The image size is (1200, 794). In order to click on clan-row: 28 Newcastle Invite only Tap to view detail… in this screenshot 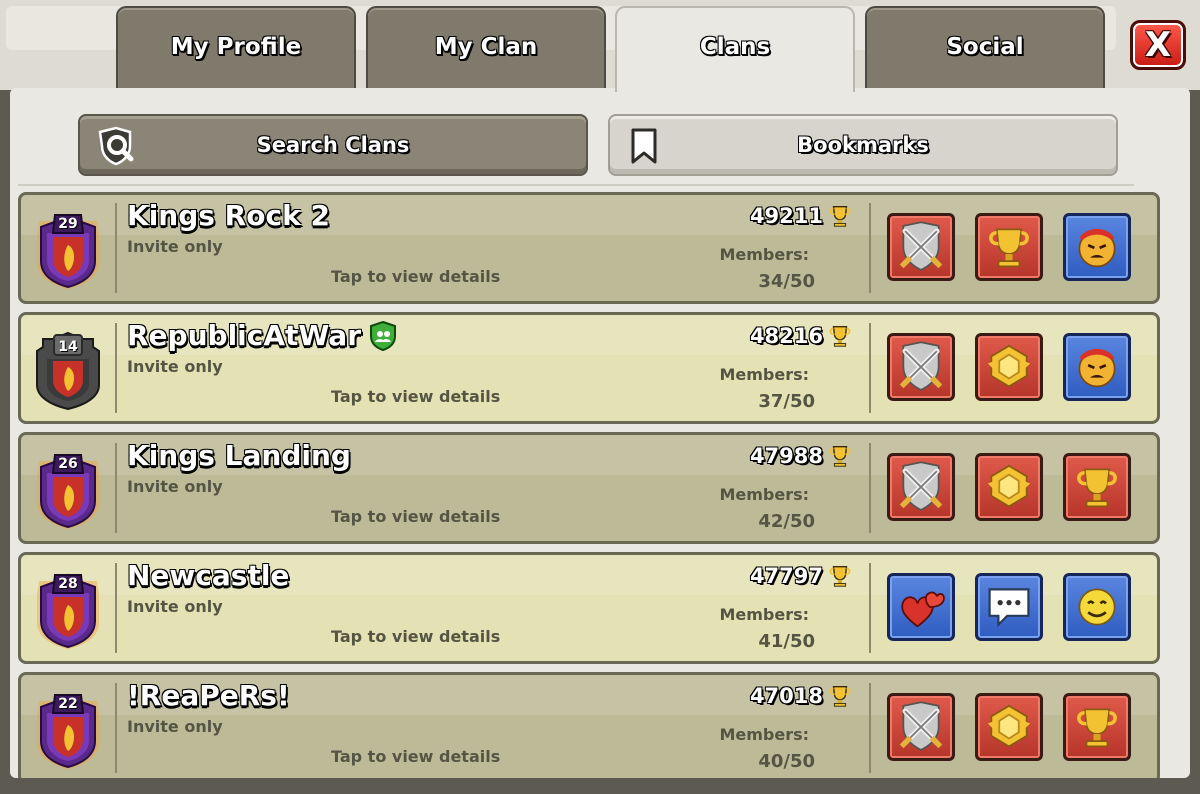, I will do `click(589, 608)`.